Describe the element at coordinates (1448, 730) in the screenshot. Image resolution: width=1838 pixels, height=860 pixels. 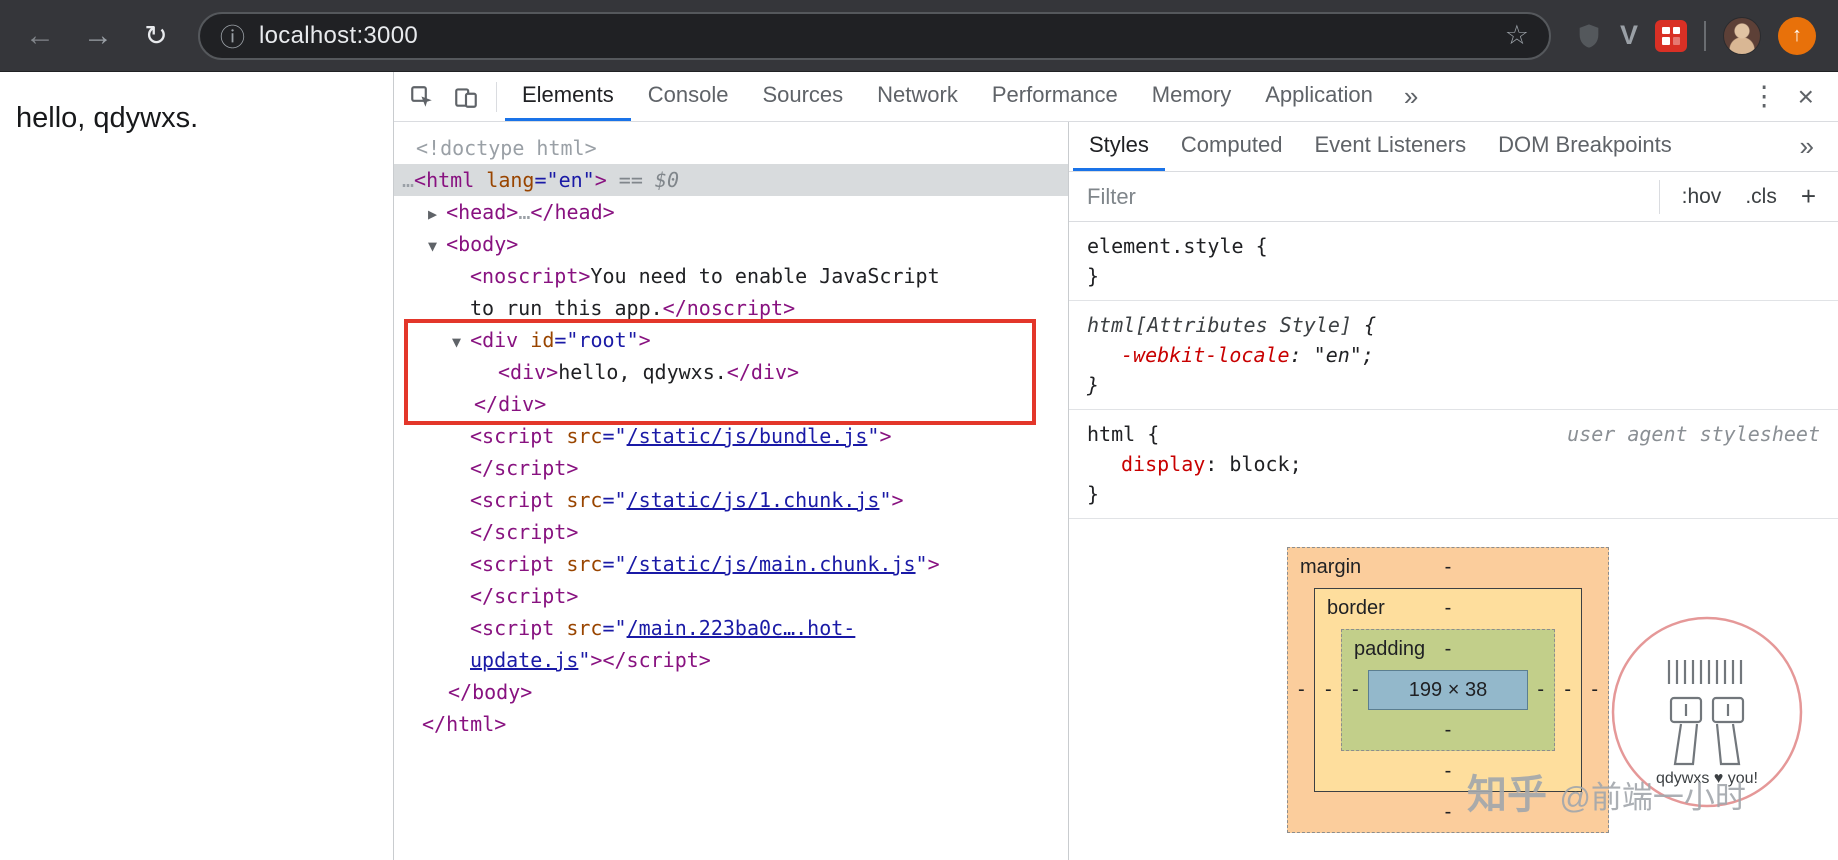
I see `padding-bottom-value: -` at that location.